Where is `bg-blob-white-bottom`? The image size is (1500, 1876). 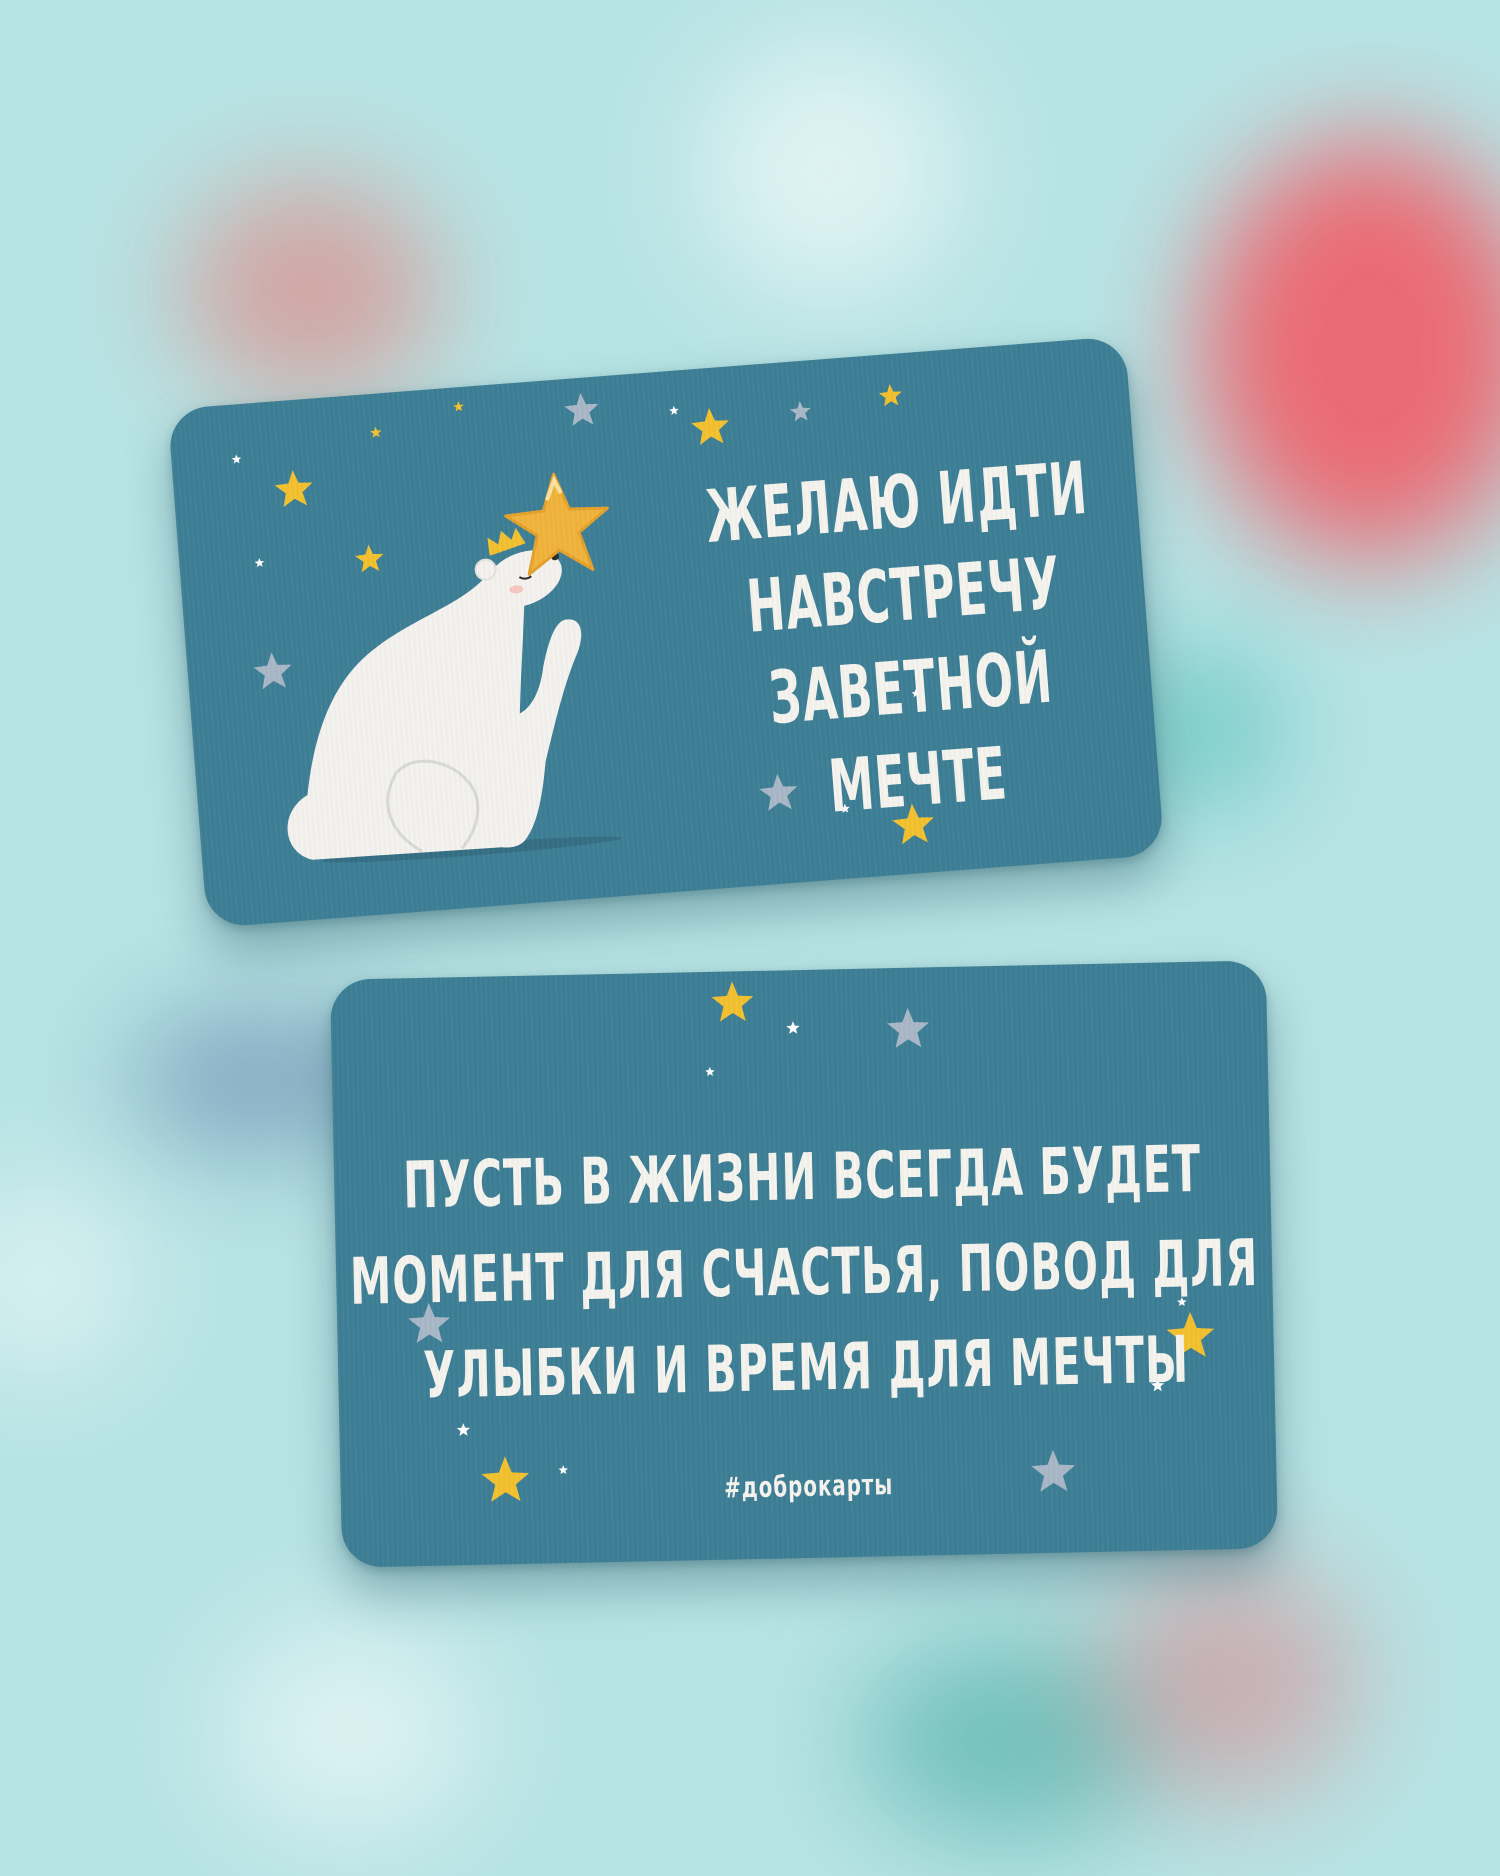 bg-blob-white-bottom is located at coordinates (350, 1730).